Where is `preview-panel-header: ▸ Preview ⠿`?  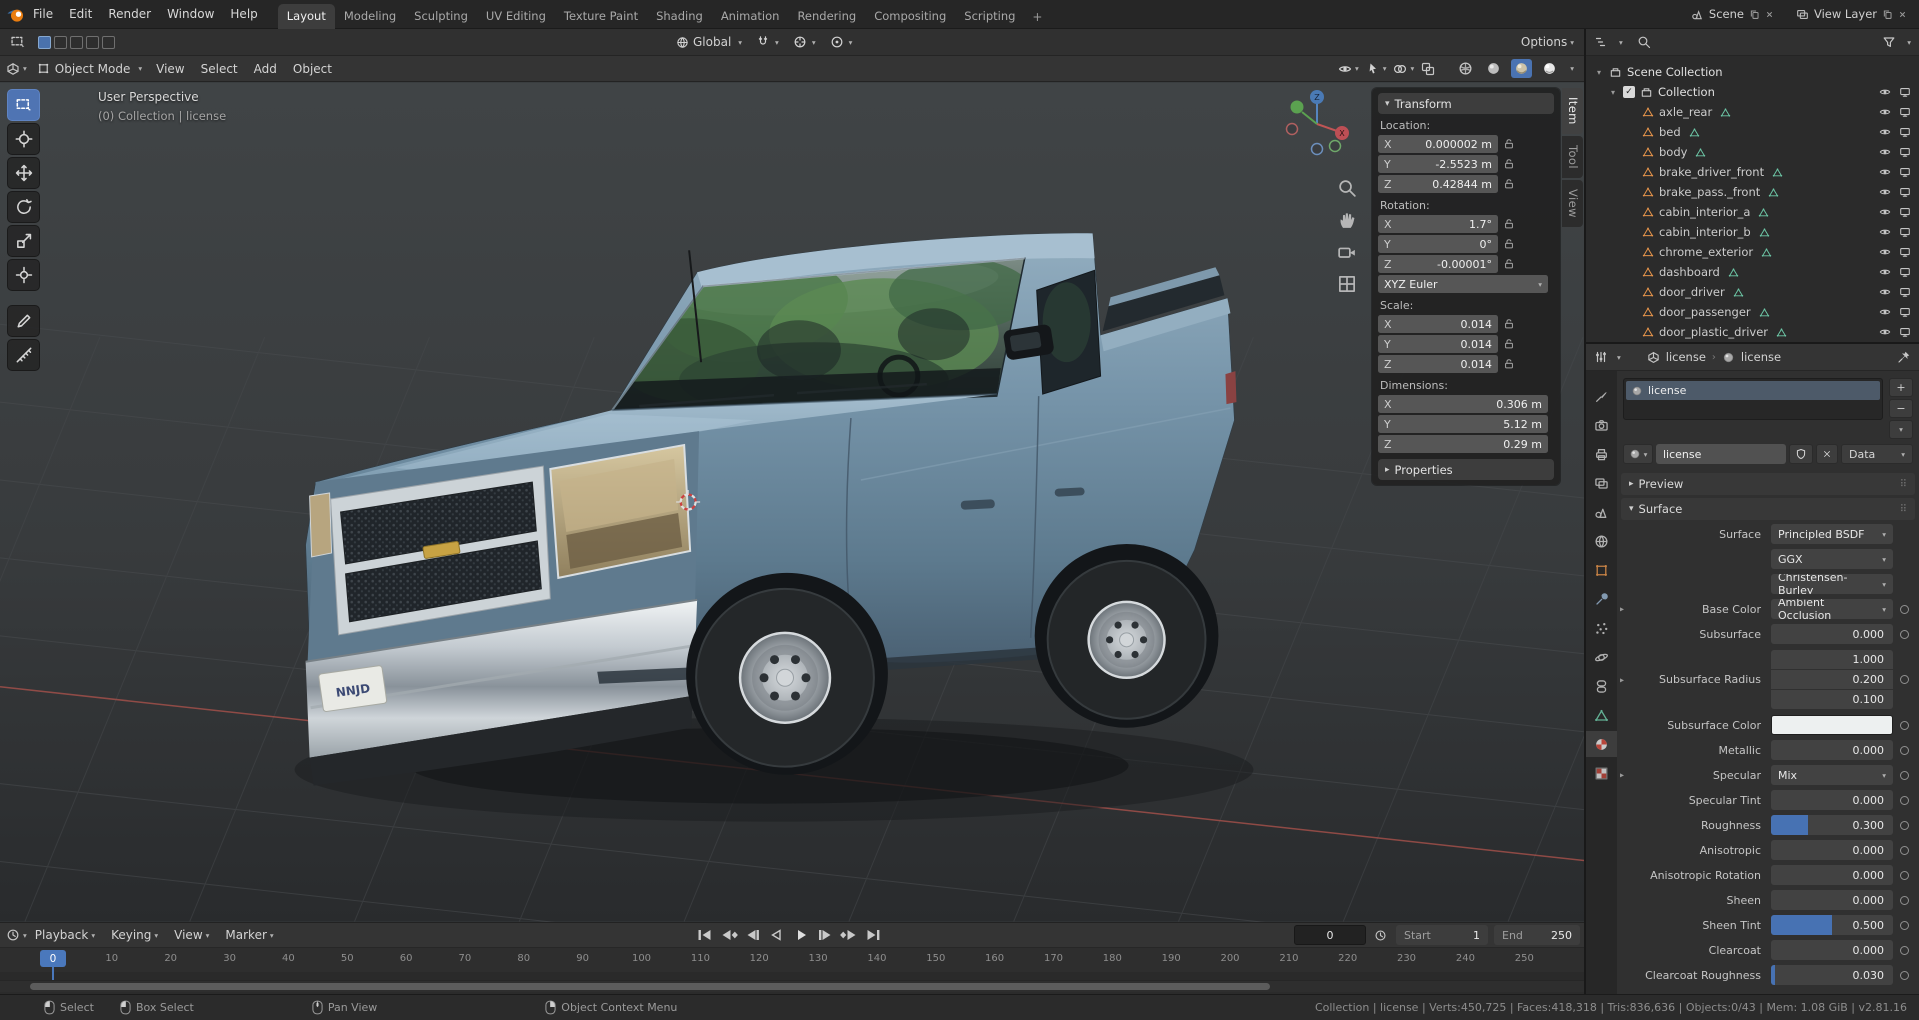
preview-panel-header: ▸ Preview ⠿ is located at coordinates (1768, 484).